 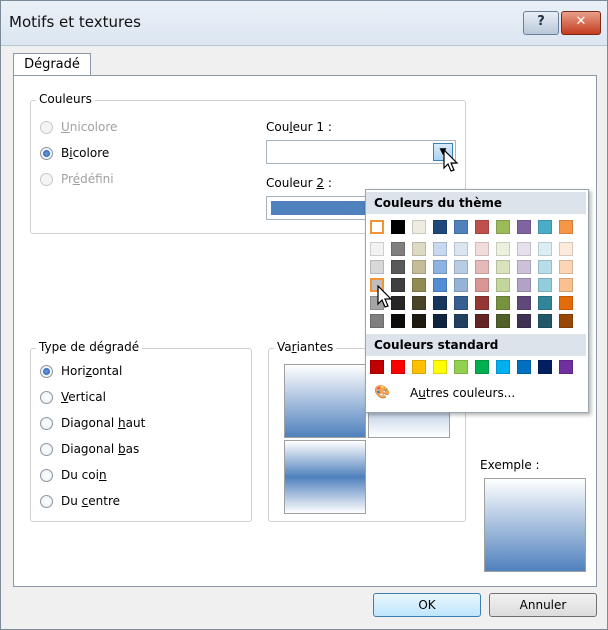 I want to click on close-button: ✕, so click(x=581, y=23).